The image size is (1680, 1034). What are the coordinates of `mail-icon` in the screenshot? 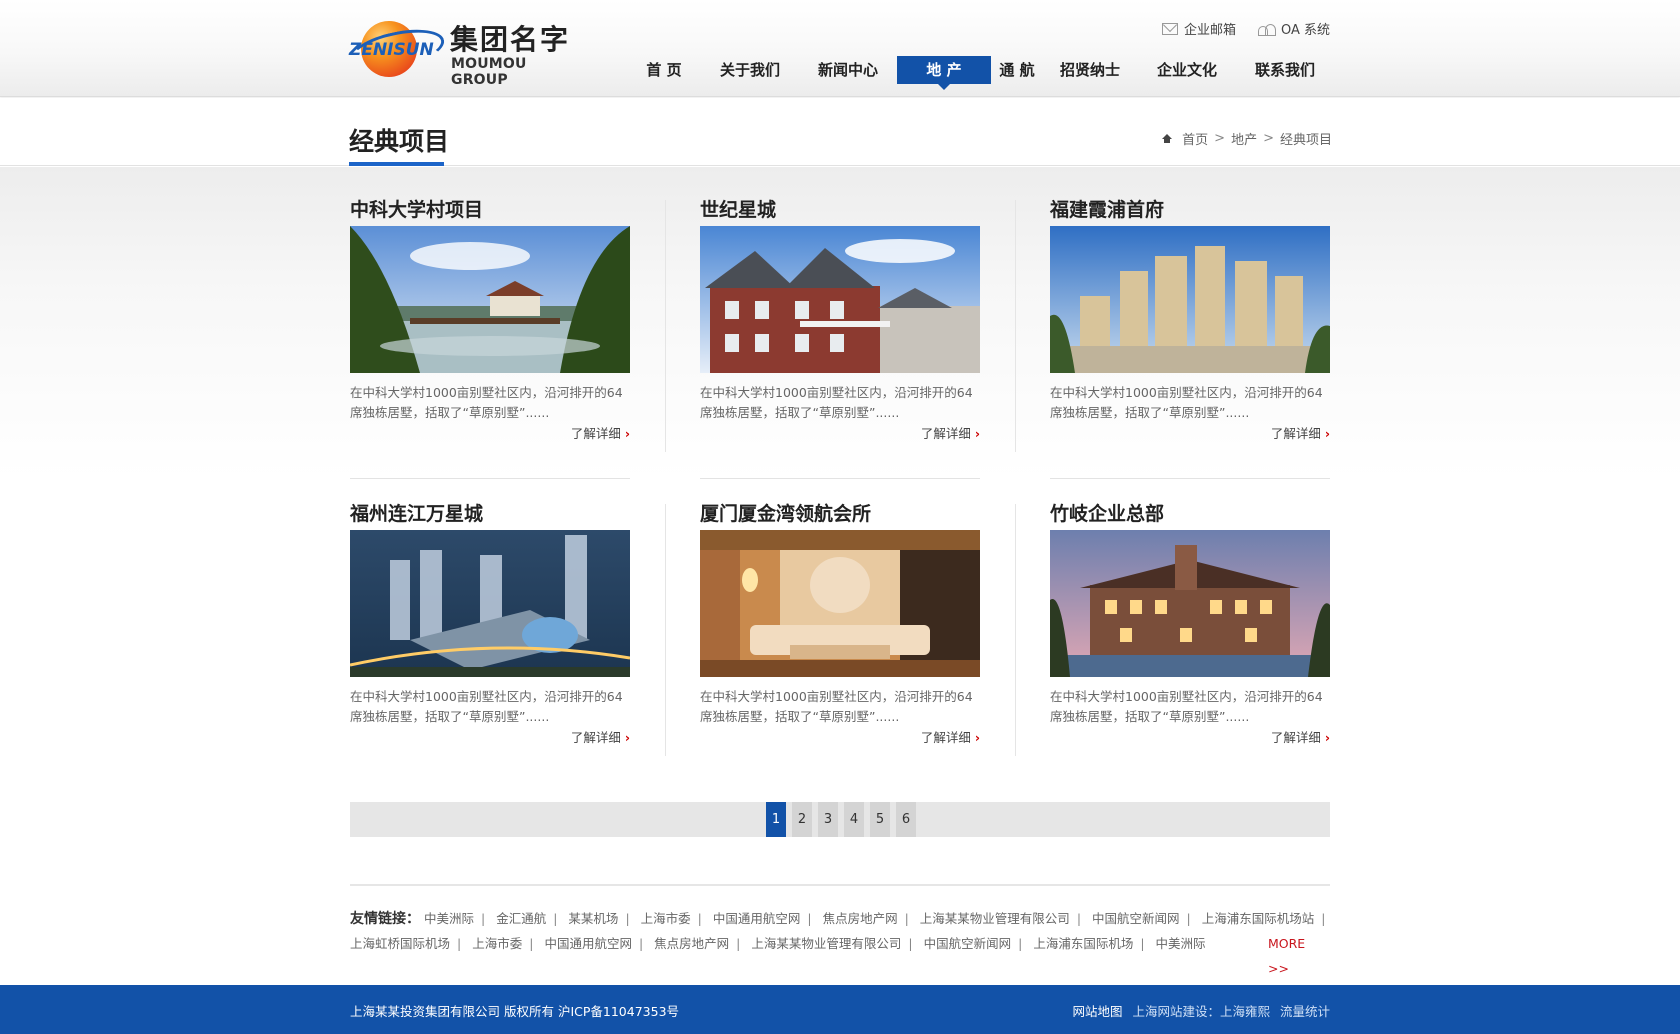 It's located at (1169, 28).